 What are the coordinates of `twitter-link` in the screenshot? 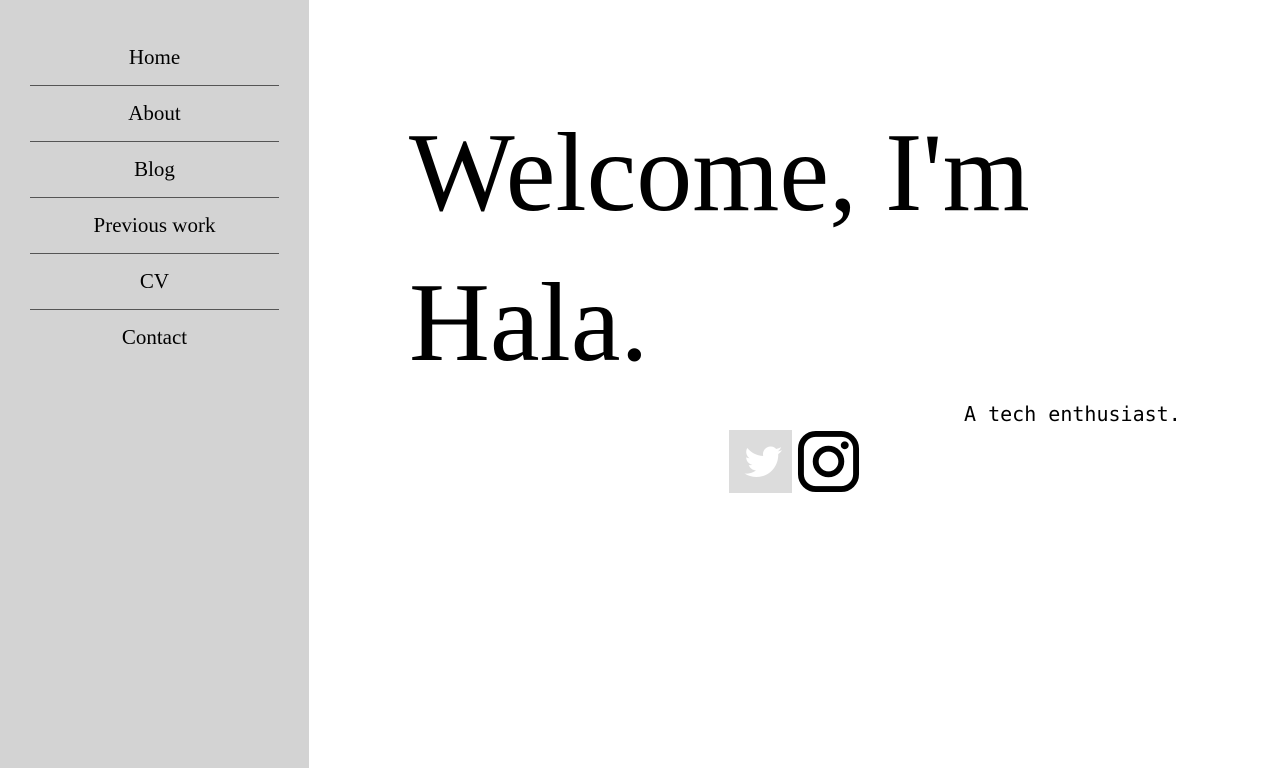 It's located at (760, 461).